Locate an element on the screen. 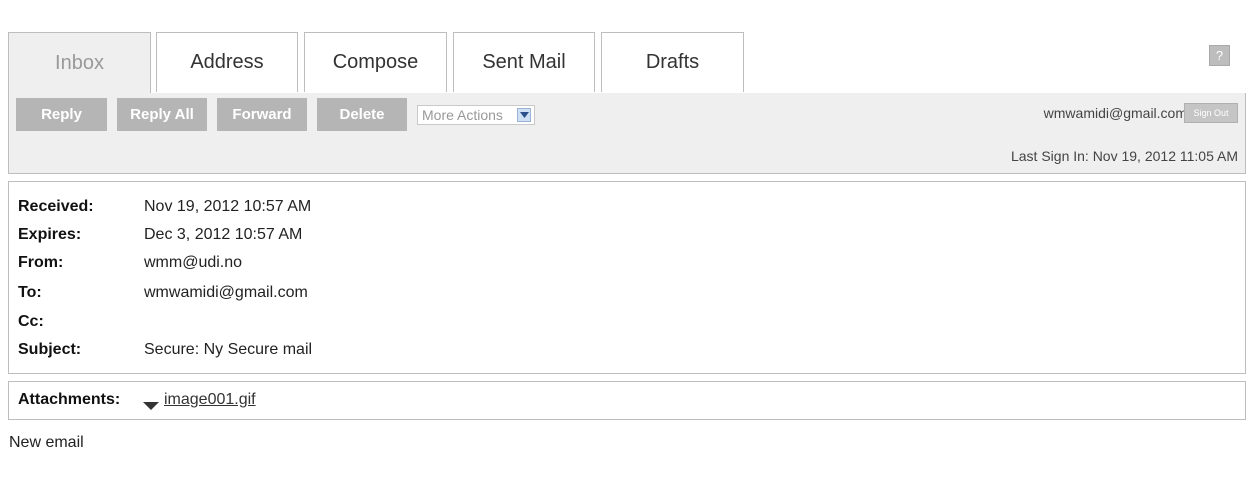  forward-button: Forward is located at coordinates (262, 114).